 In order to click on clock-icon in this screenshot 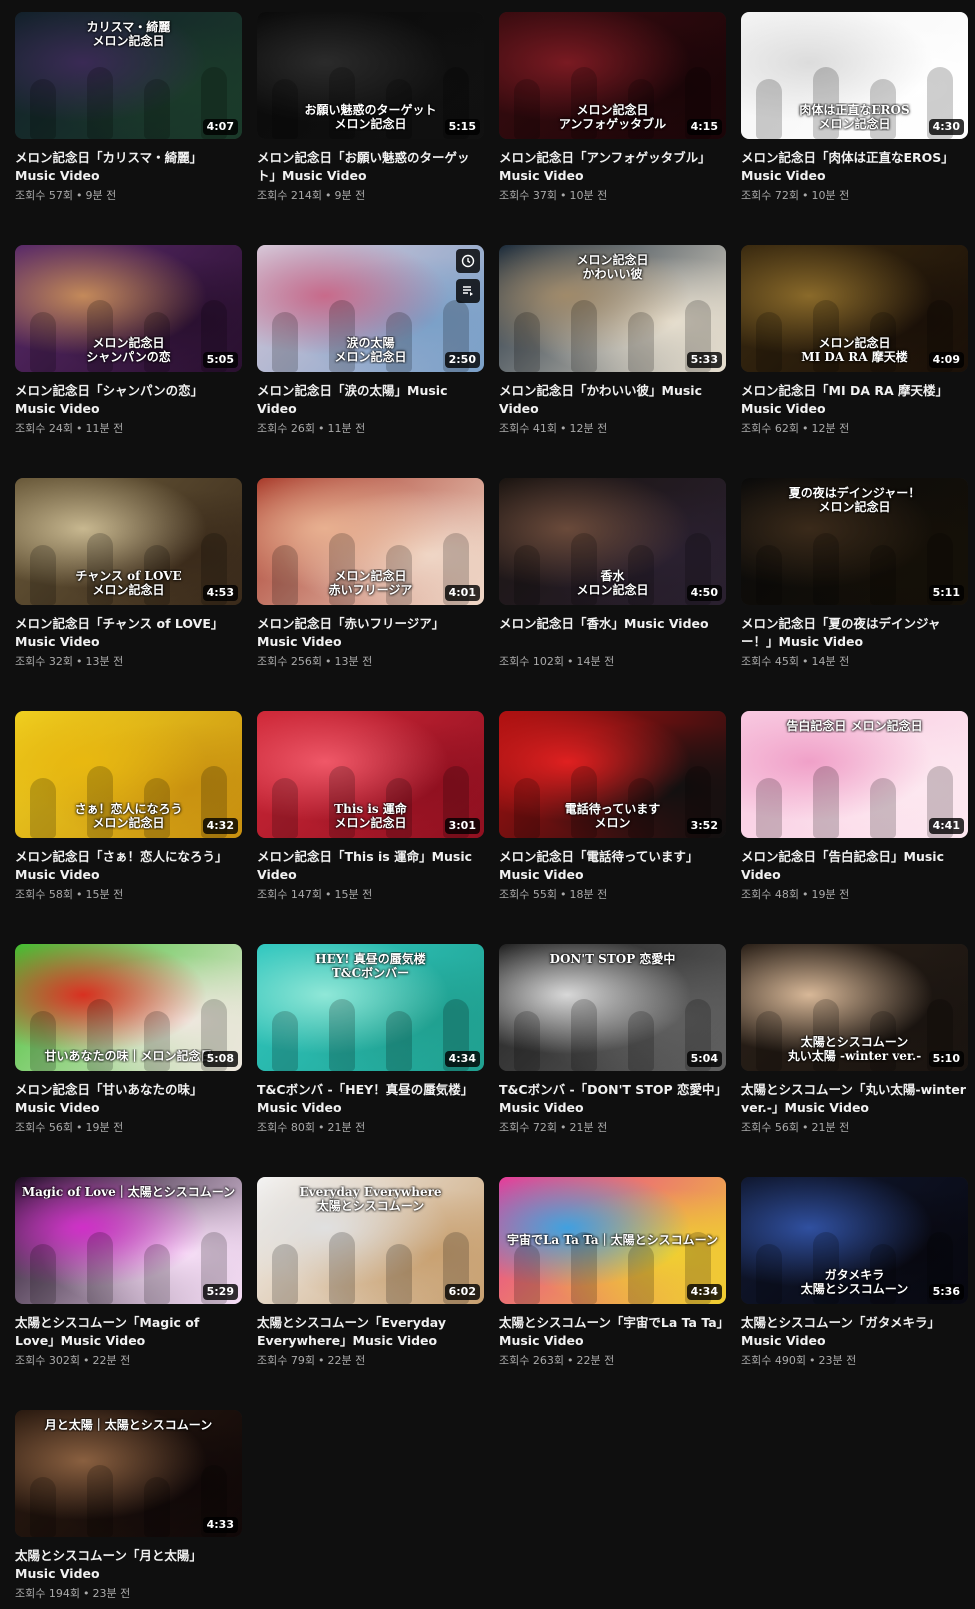, I will do `click(468, 261)`.